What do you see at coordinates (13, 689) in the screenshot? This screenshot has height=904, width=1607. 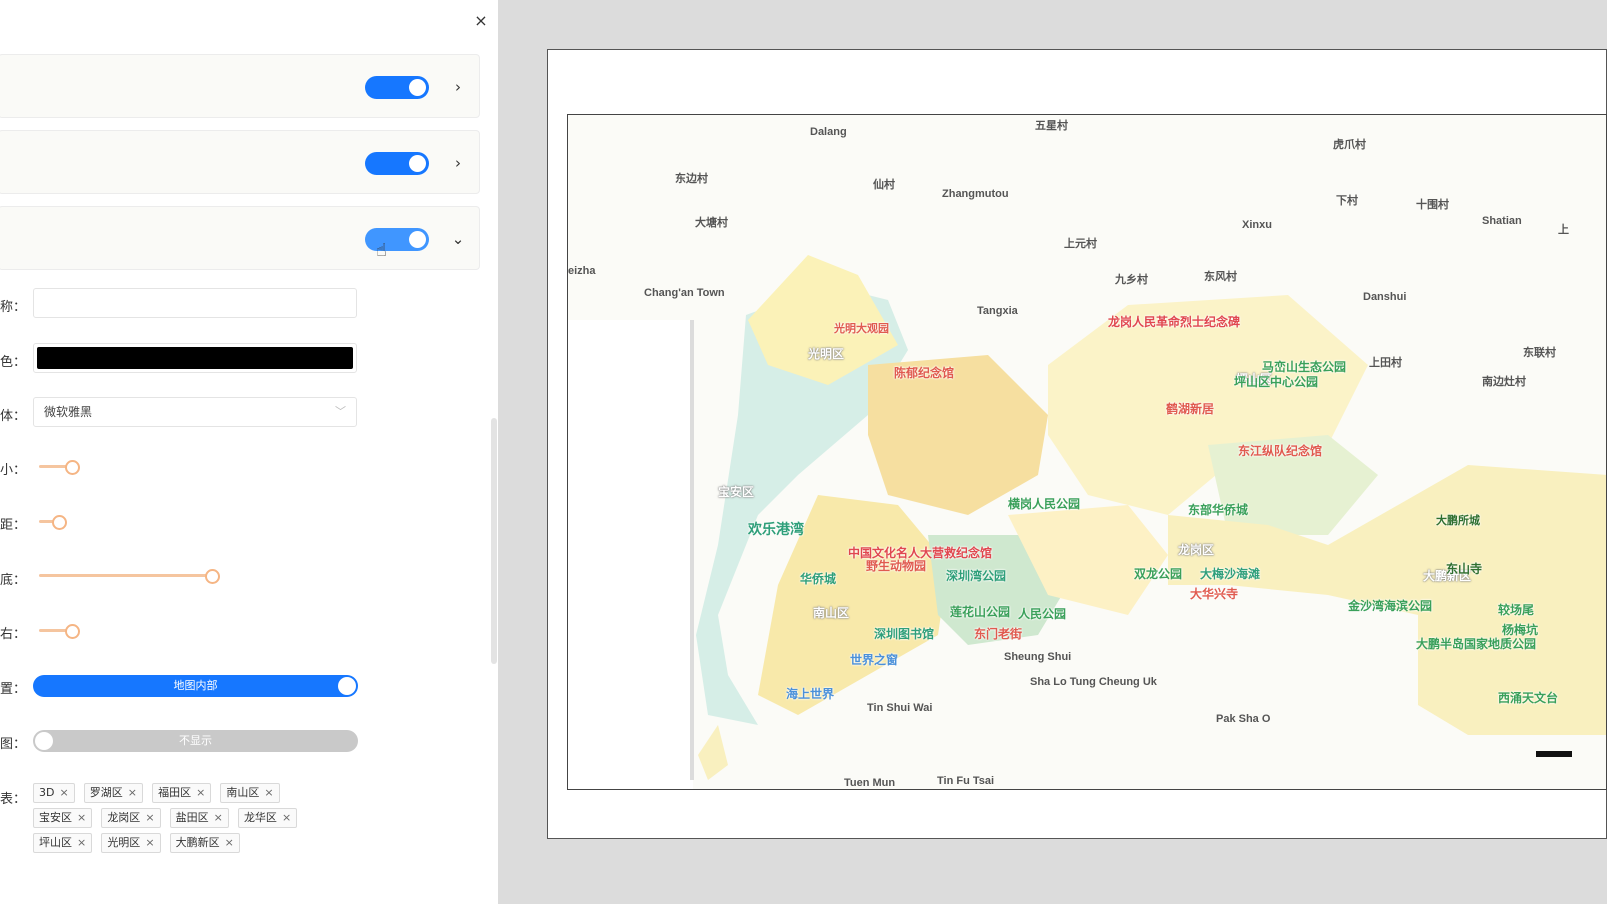 I see `label-position: 置：` at bounding box center [13, 689].